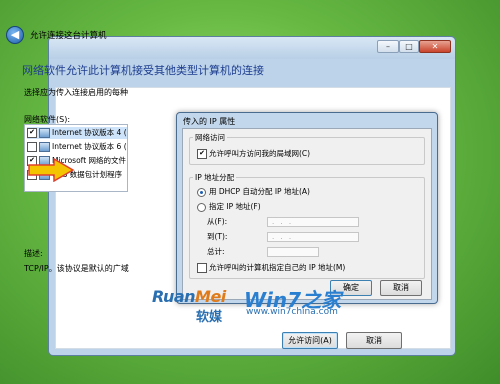 The height and width of the screenshot is (384, 500). I want to click on allow-lan-option: ✔ 允许呼叫方访问我的局域网(C), so click(253, 154).